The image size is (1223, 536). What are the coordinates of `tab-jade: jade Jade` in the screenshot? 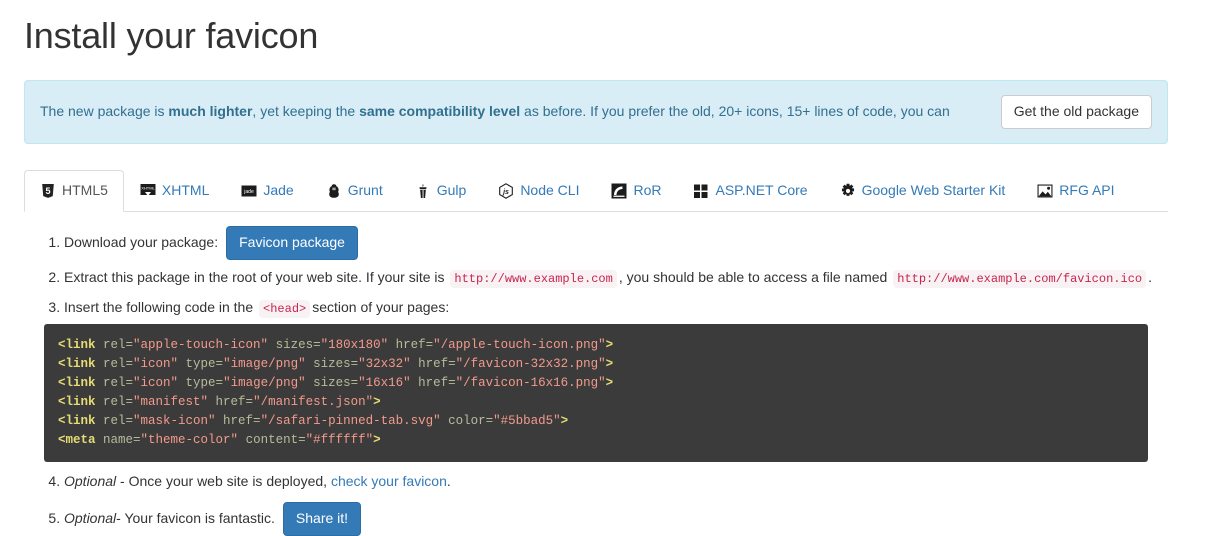 It's located at (267, 191).